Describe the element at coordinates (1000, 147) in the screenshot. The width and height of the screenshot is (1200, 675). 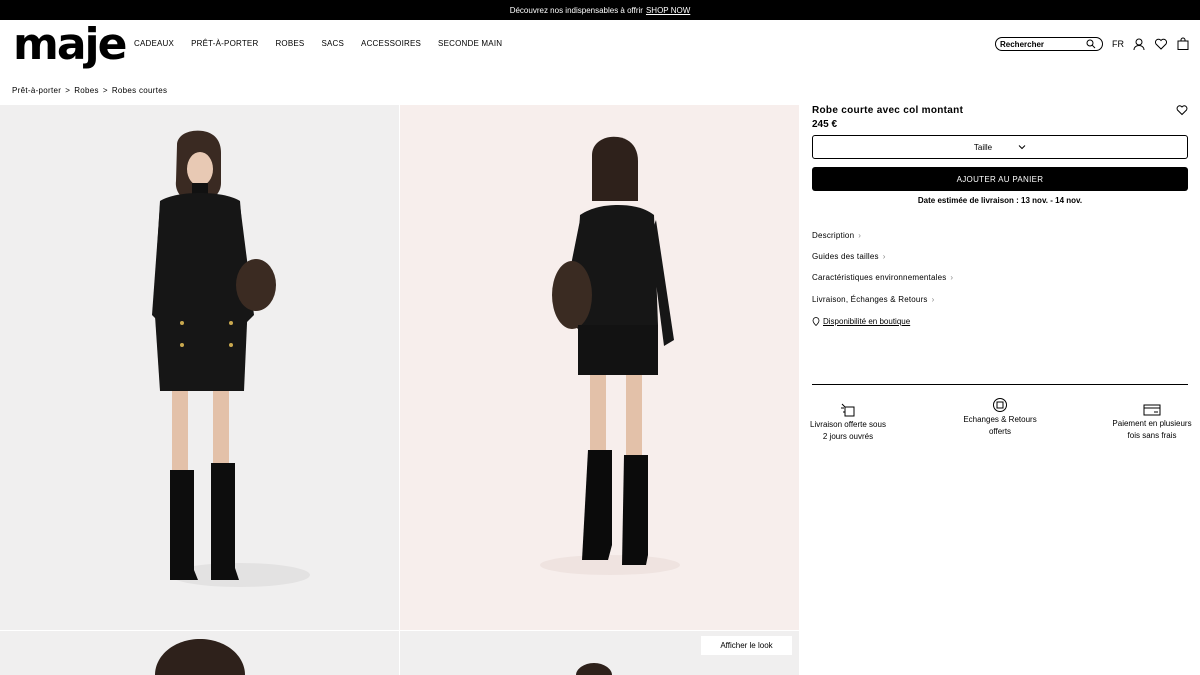
I see `size-selector: Taille` at that location.